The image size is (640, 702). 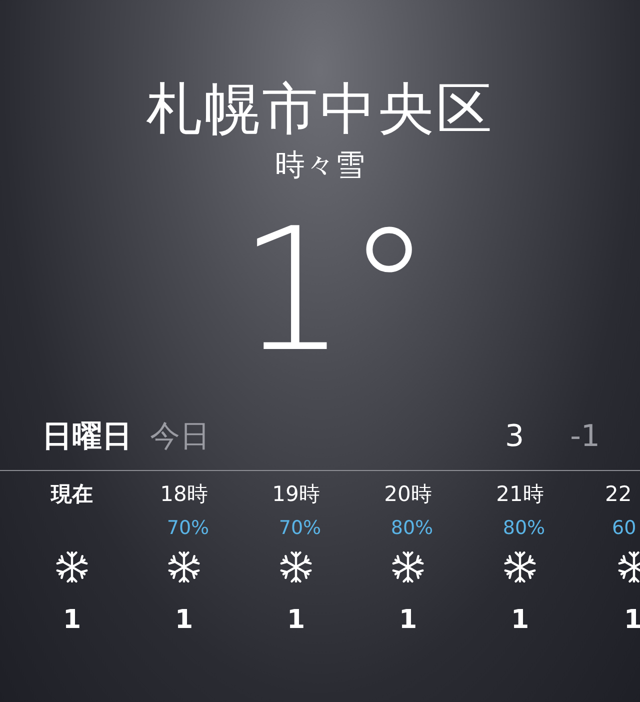 I want to click on high-temperature: 3, so click(x=514, y=436).